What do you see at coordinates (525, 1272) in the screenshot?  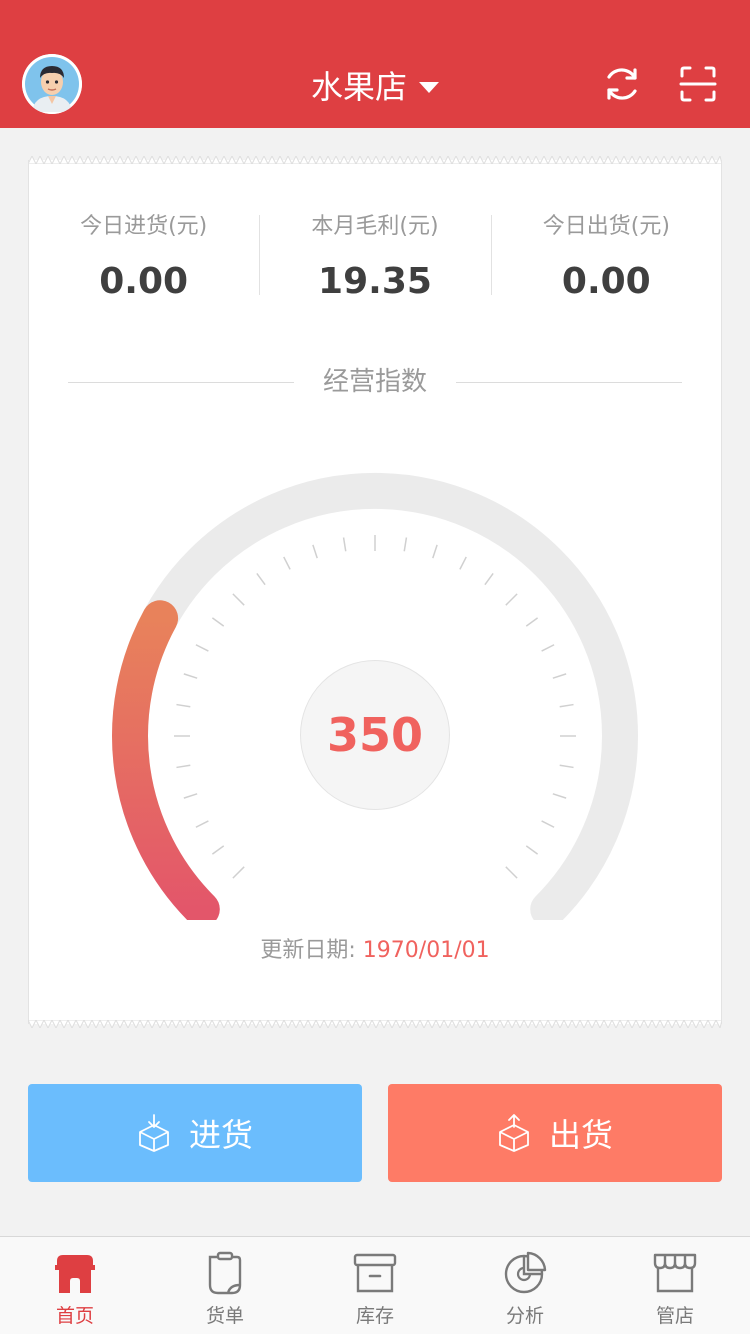 I see `pie-chart-icon` at bounding box center [525, 1272].